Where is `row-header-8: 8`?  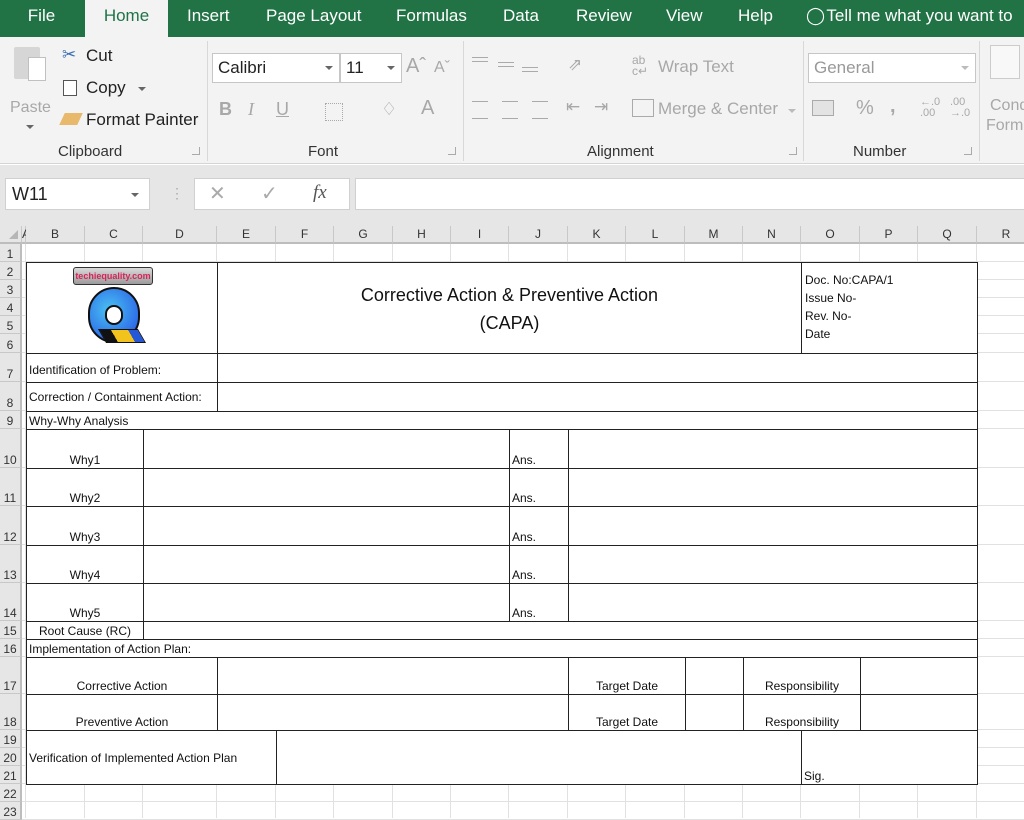 row-header-8: 8 is located at coordinates (11, 396).